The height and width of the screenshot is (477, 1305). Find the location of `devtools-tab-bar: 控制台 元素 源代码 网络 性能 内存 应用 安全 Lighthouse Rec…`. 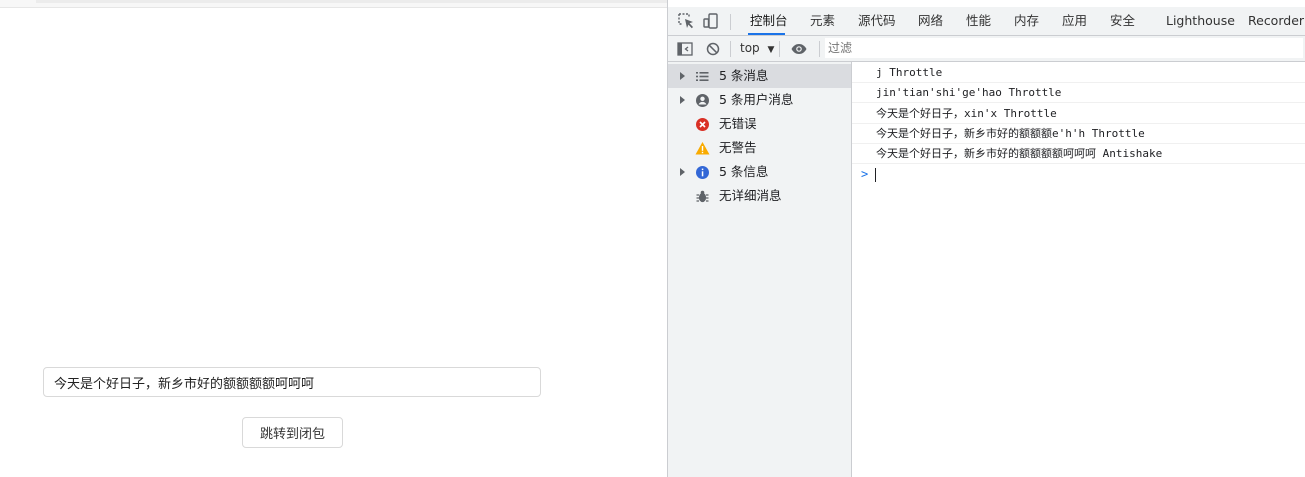

devtools-tab-bar: 控制台 元素 源代码 网络 性能 内存 应用 安全 Lighthouse Rec… is located at coordinates (986, 21).